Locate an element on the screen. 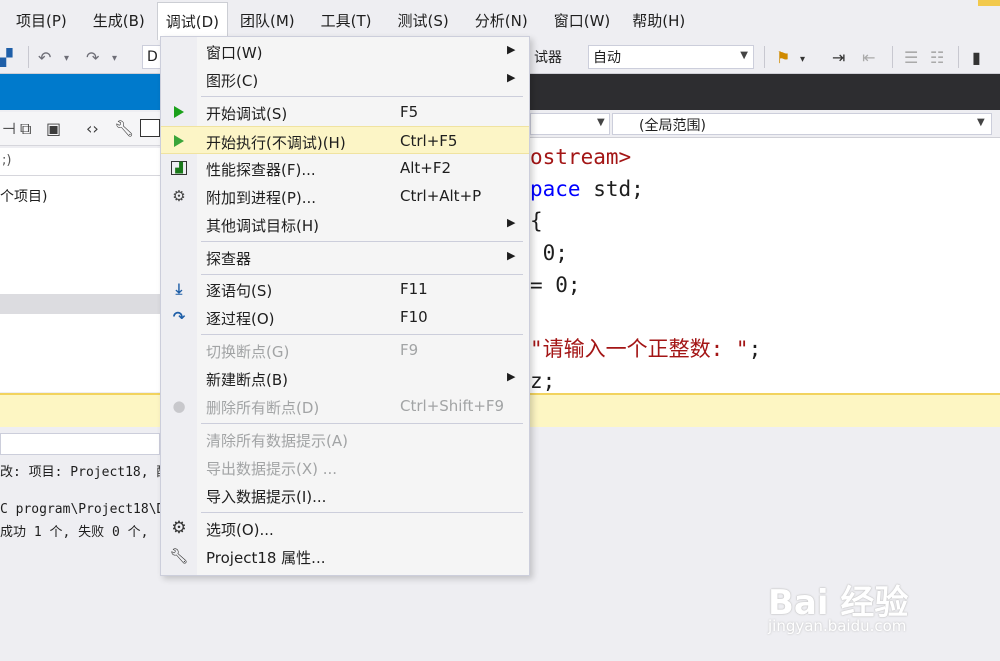 This screenshot has height=661, width=1000. menu-item-clear-all-datatips: 清除所有数据提示(A) is located at coordinates (345, 439).